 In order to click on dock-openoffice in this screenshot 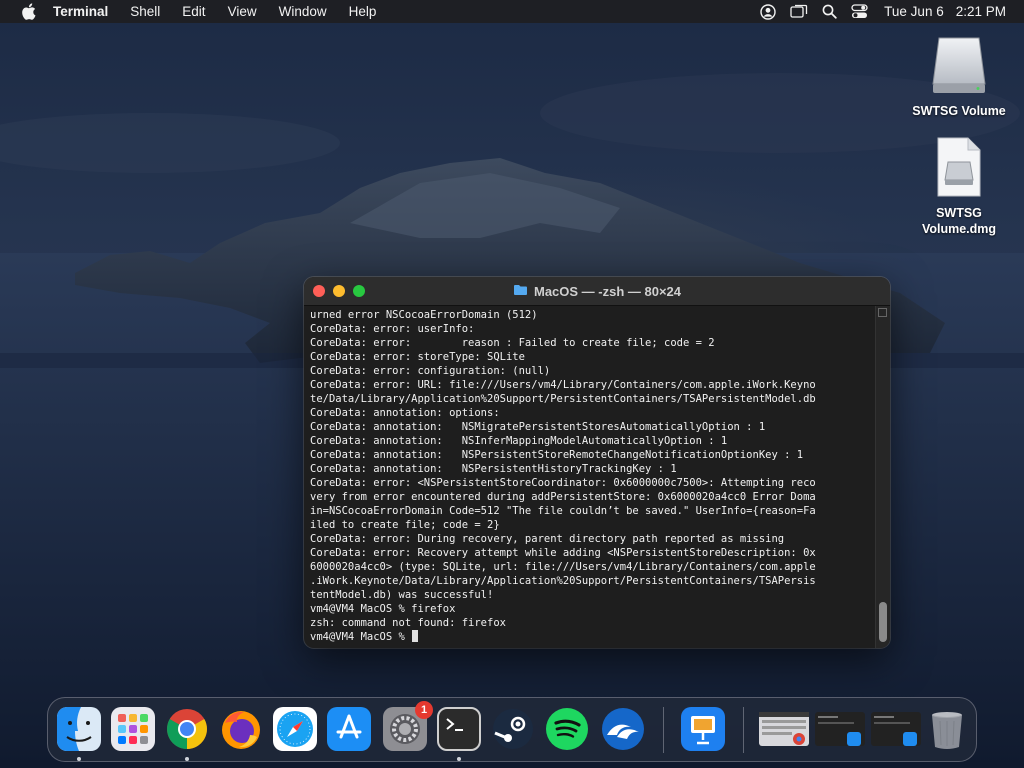, I will do `click(623, 729)`.